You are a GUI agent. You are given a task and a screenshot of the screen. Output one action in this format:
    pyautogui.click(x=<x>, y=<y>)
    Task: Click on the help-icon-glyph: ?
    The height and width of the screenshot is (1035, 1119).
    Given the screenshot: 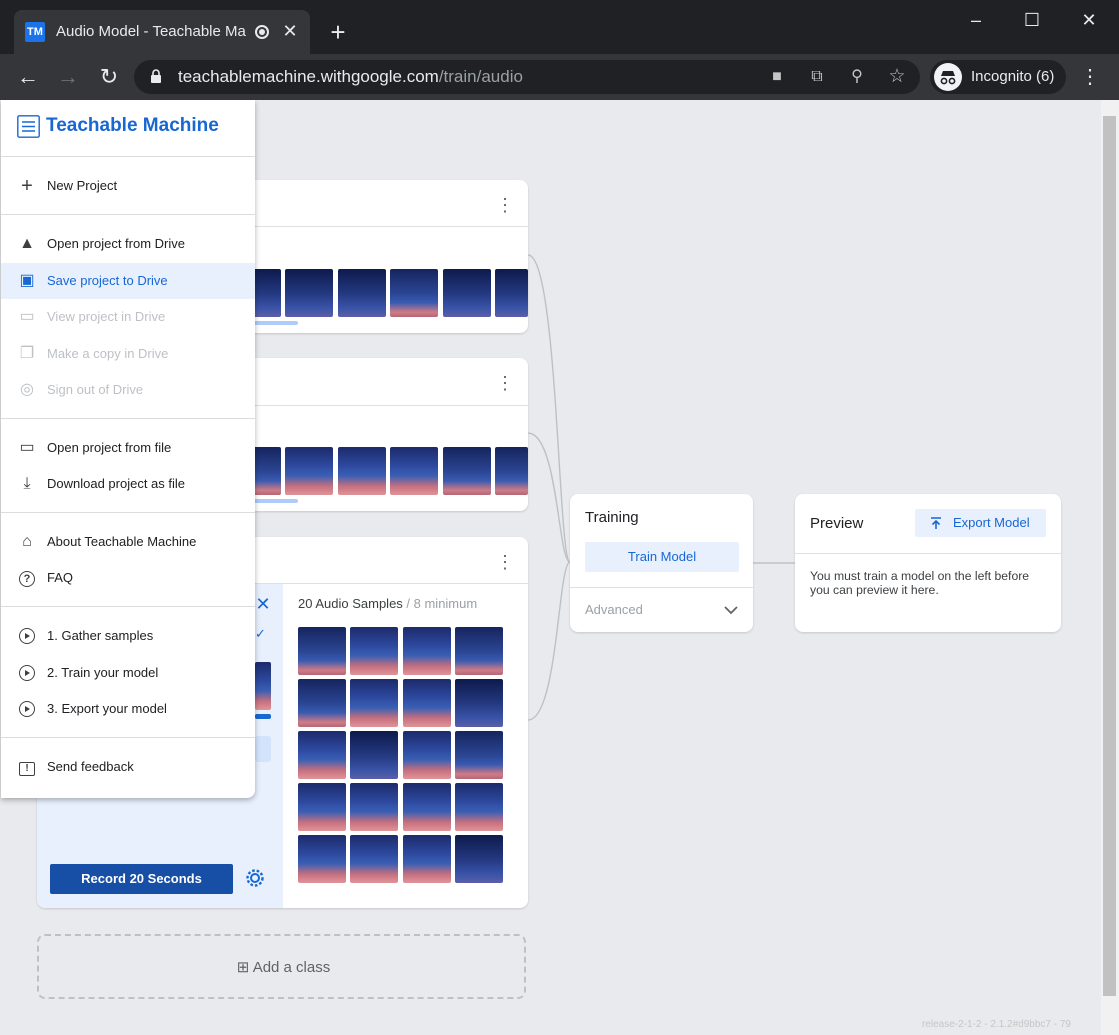 What is the action you would take?
    pyautogui.click(x=27, y=579)
    